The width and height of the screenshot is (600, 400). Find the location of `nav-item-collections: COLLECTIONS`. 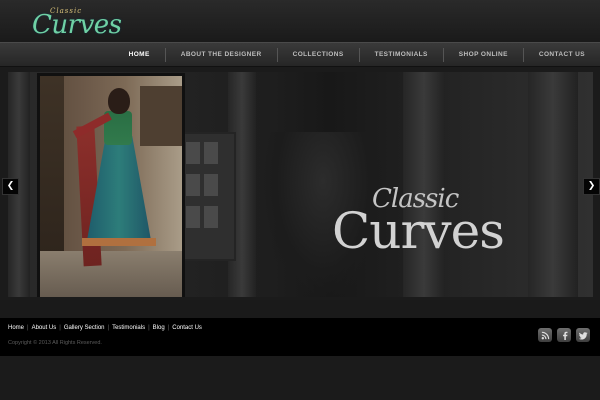

nav-item-collections: COLLECTIONS is located at coordinates (317, 54).